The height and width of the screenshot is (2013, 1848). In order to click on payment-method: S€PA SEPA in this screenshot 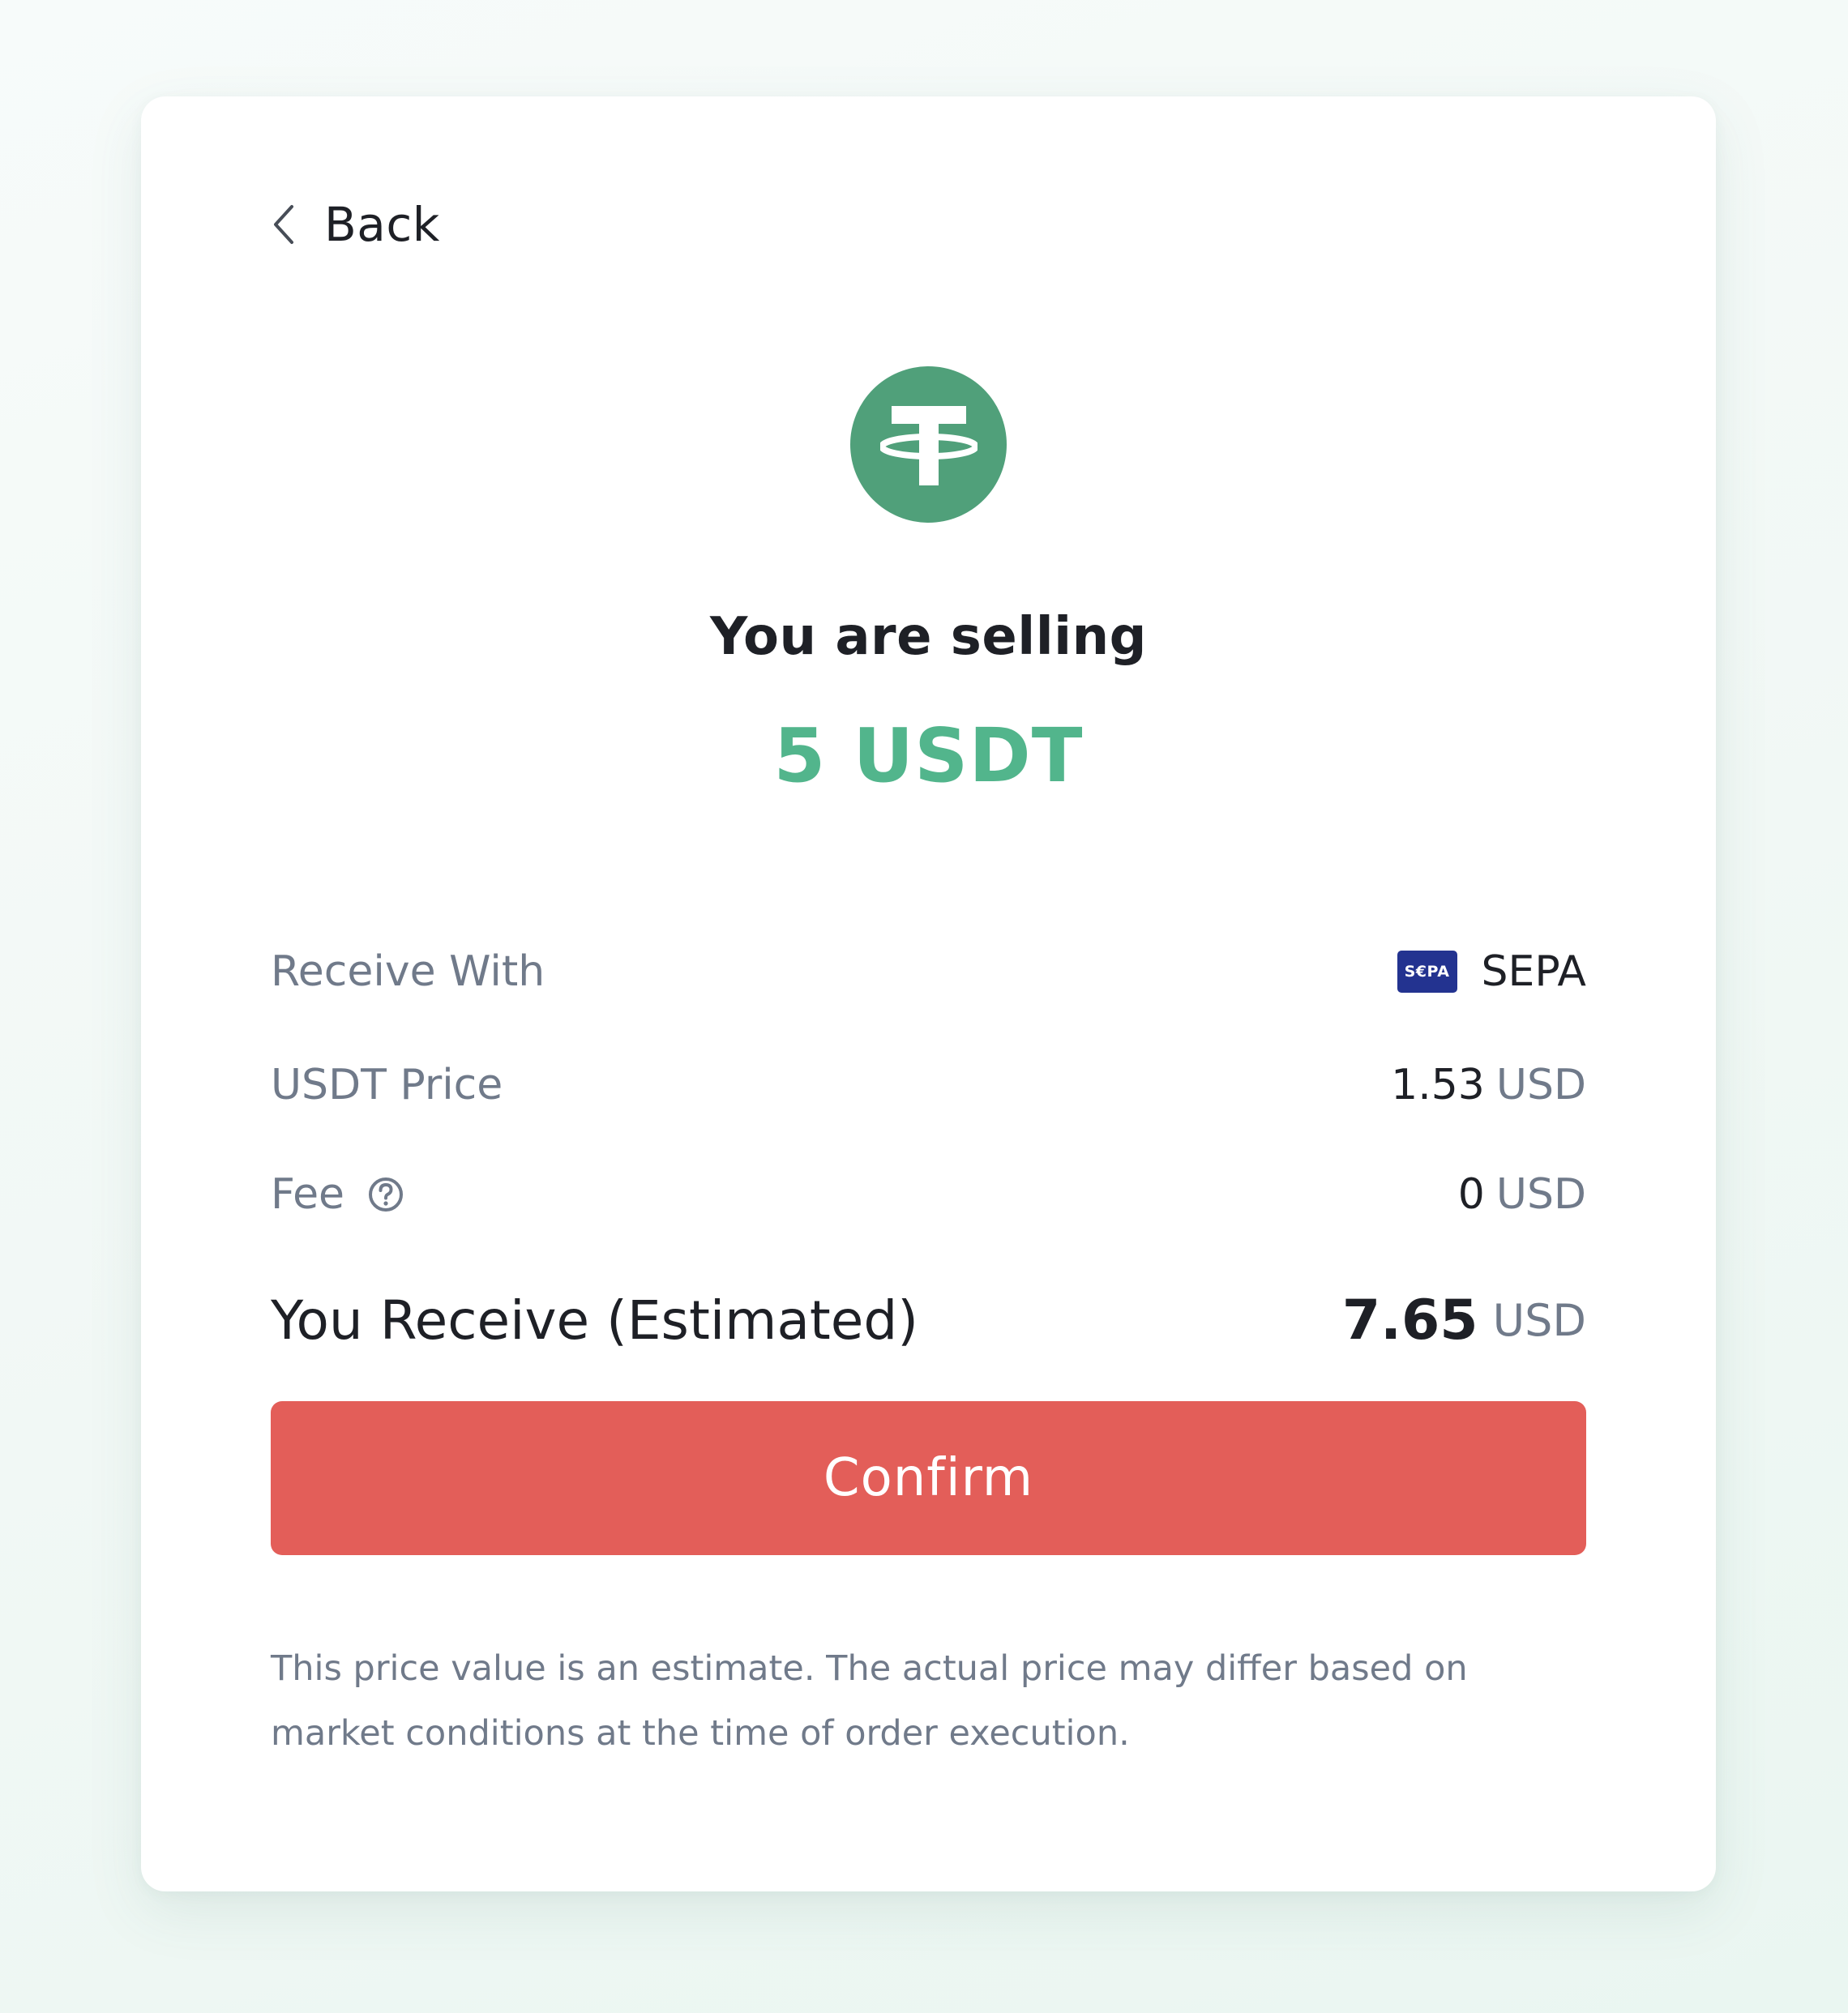, I will do `click(1491, 972)`.